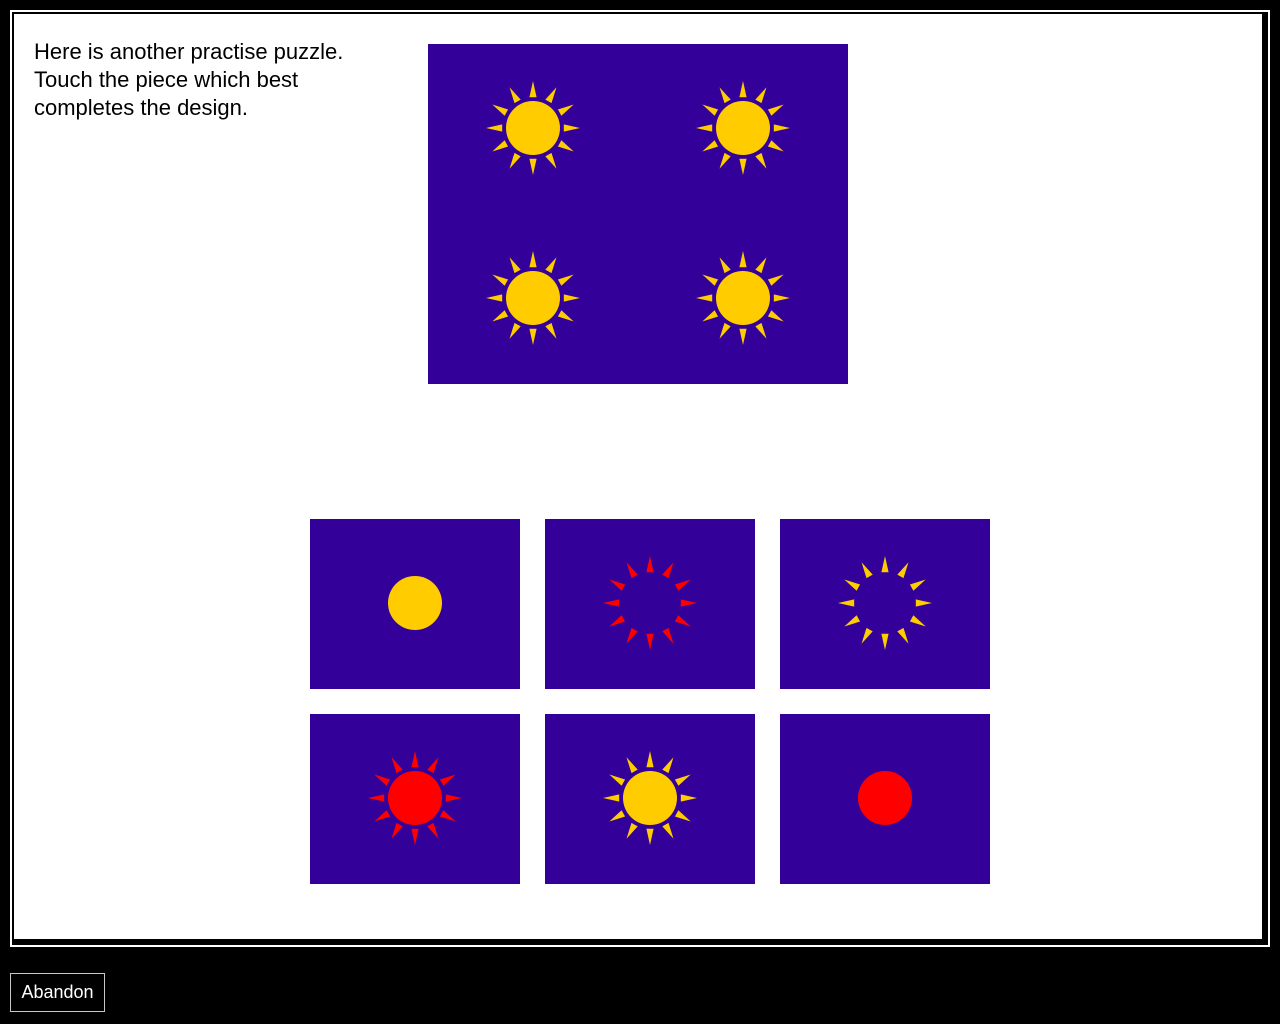  I want to click on option-1-canvas, so click(415, 604).